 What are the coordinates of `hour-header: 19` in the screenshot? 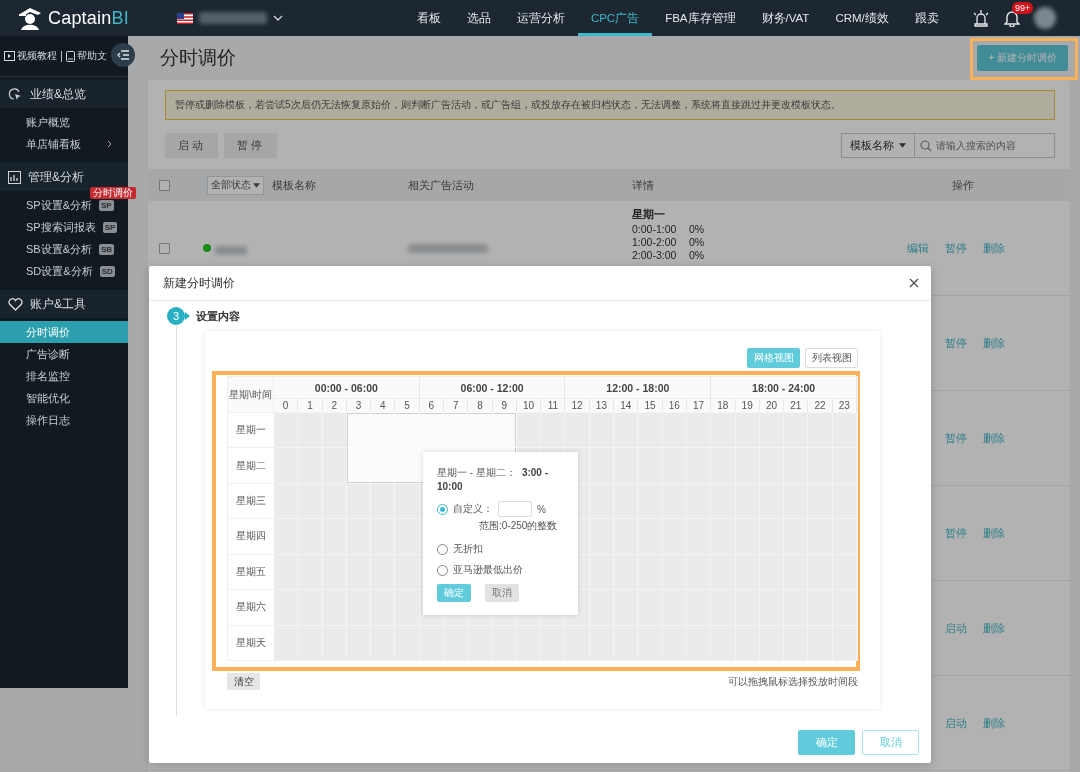 It's located at (747, 405).